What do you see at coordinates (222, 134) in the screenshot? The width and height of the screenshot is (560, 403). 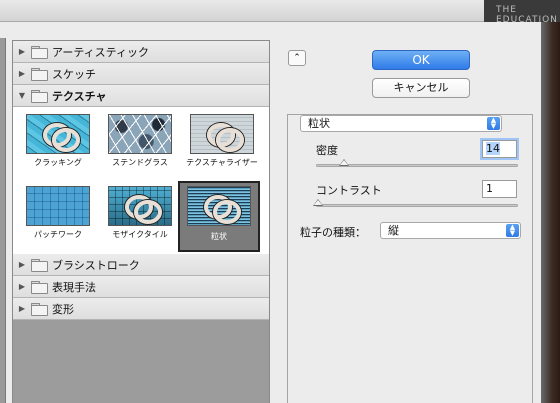 I see `texturizer-thumbnail-icon` at bounding box center [222, 134].